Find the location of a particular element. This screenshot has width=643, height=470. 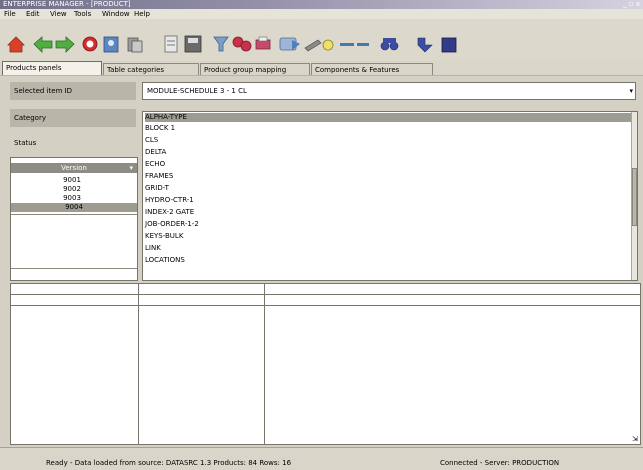

list-item: INDEX-2 GATE is located at coordinates (169, 212).